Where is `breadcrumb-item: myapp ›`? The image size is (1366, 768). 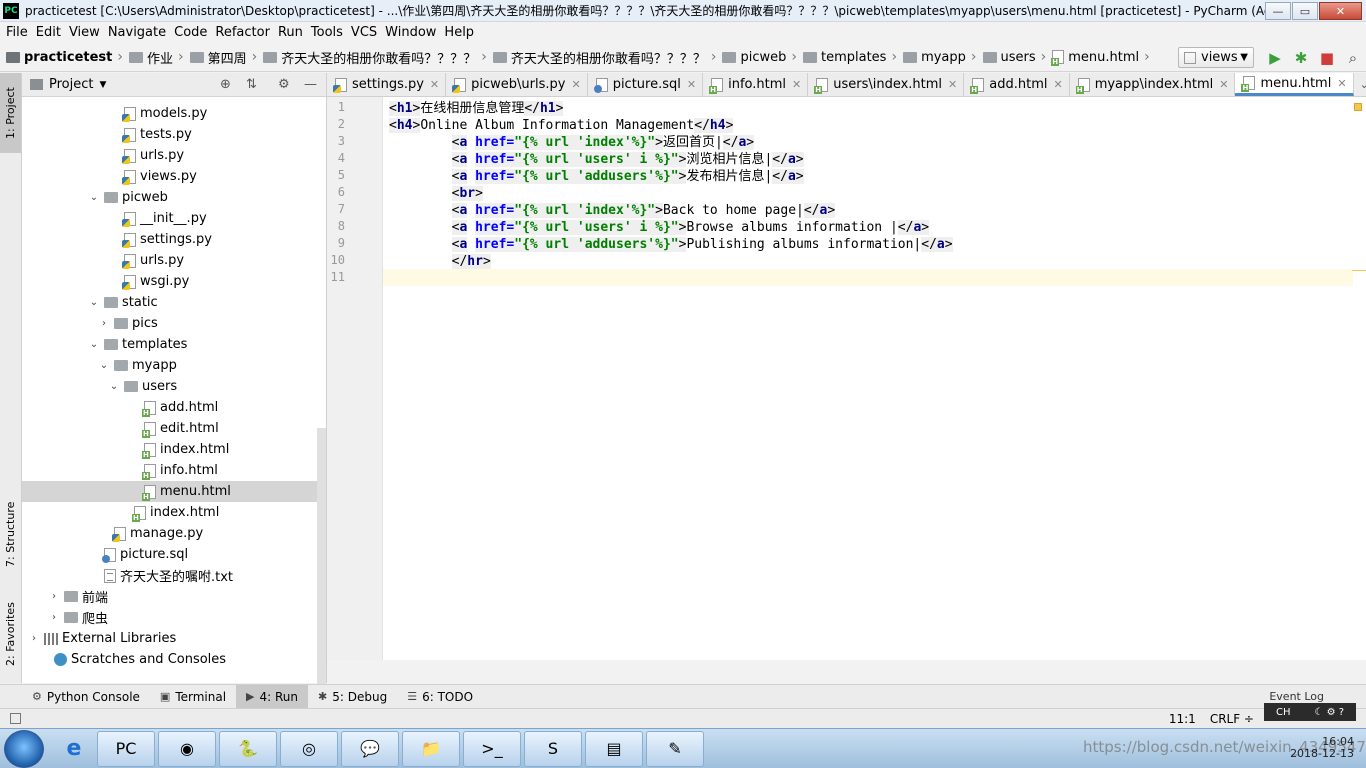
breadcrumb-item: myapp › is located at coordinates (942, 57).